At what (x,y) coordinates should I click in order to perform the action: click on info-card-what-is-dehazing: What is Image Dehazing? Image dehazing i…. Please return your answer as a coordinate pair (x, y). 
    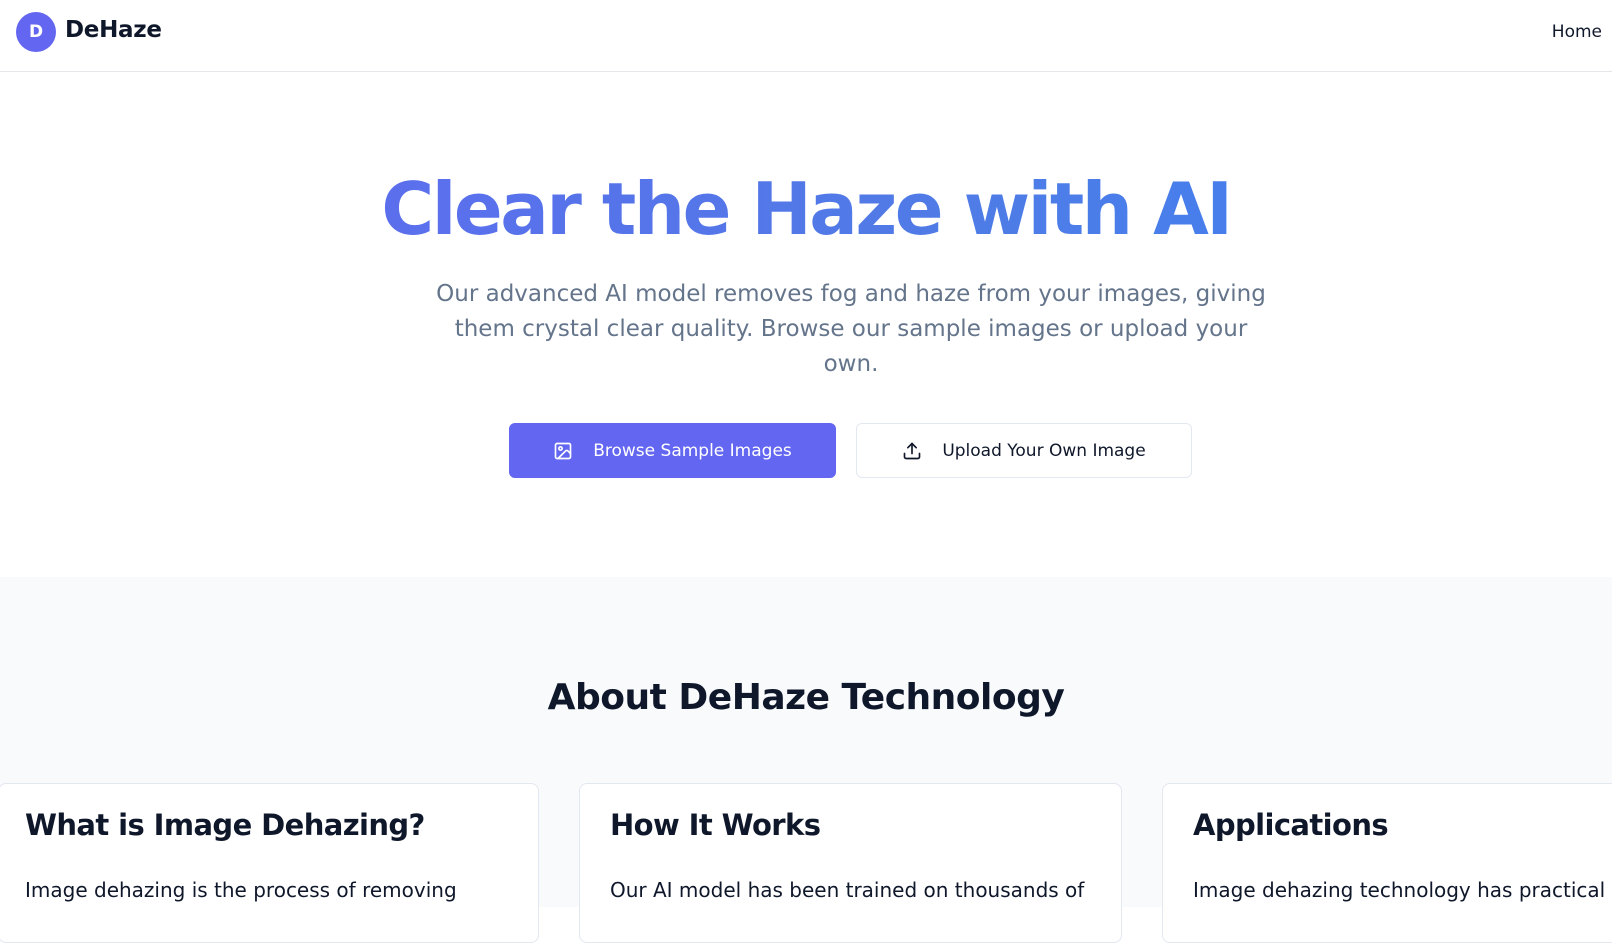
    Looking at the image, I should click on (269, 863).